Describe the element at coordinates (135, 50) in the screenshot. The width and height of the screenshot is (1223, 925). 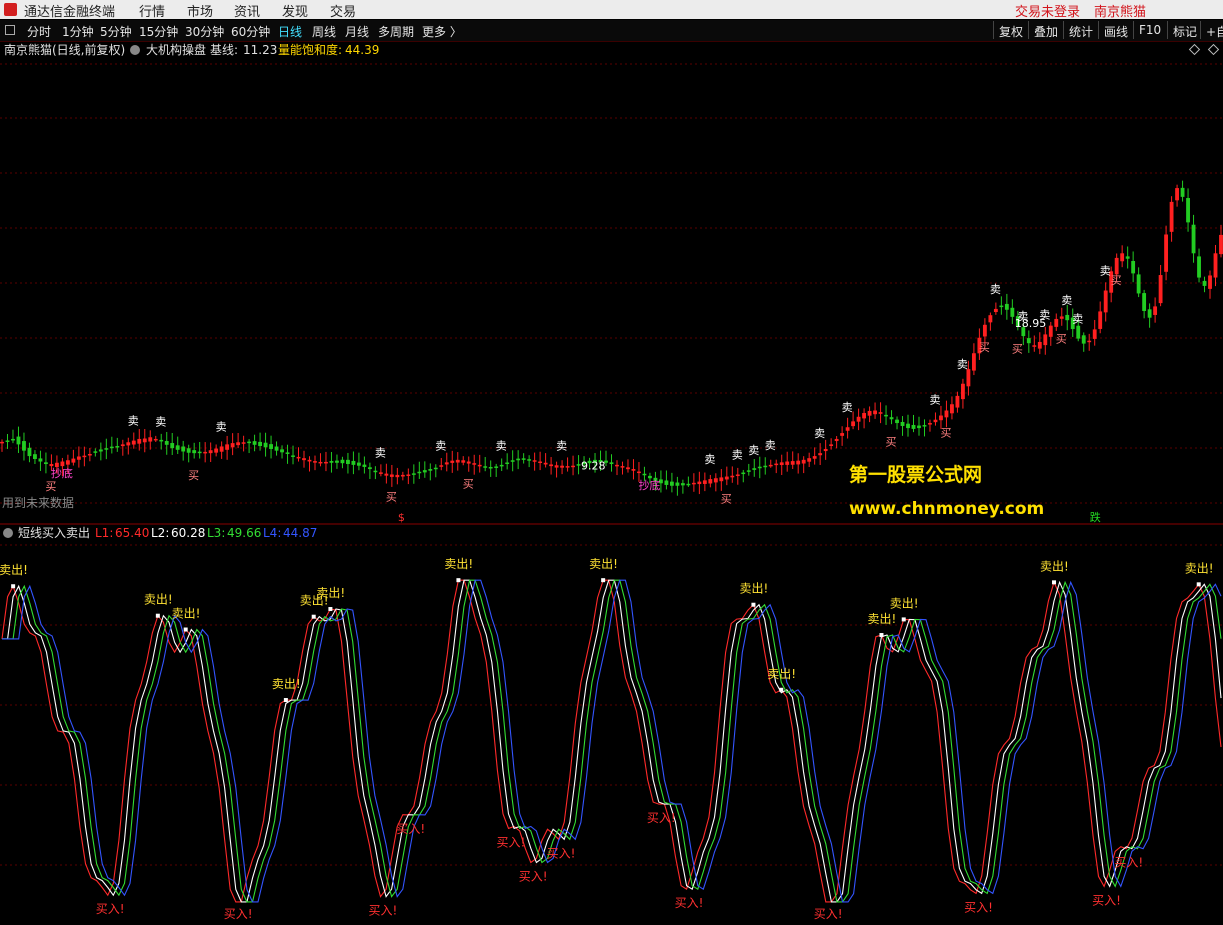
I see `indicator-menu-icon` at that location.